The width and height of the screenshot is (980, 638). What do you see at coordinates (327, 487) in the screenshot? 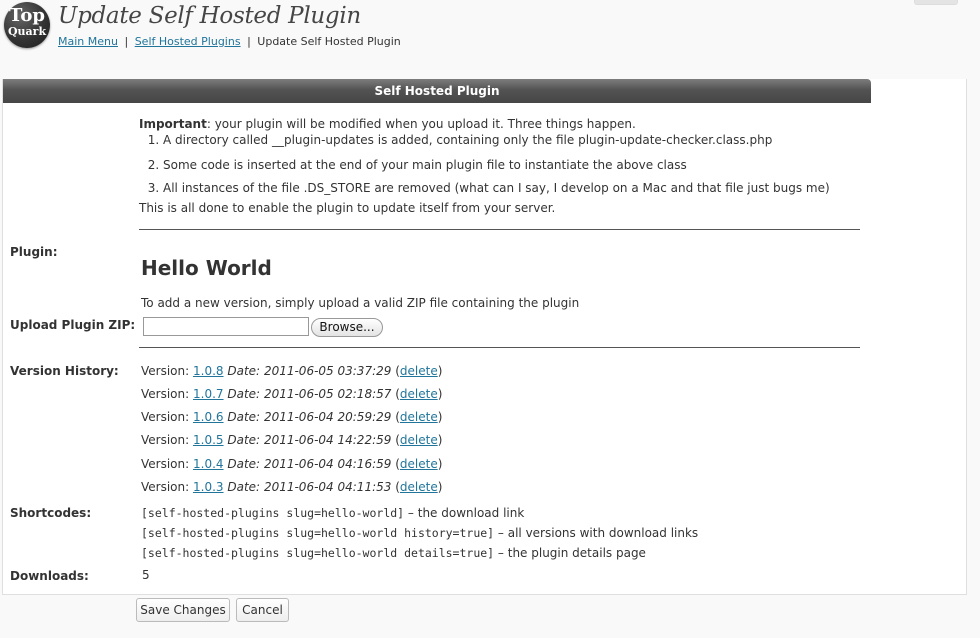
I see `version-date: 2011-06-04 04:11:53` at bounding box center [327, 487].